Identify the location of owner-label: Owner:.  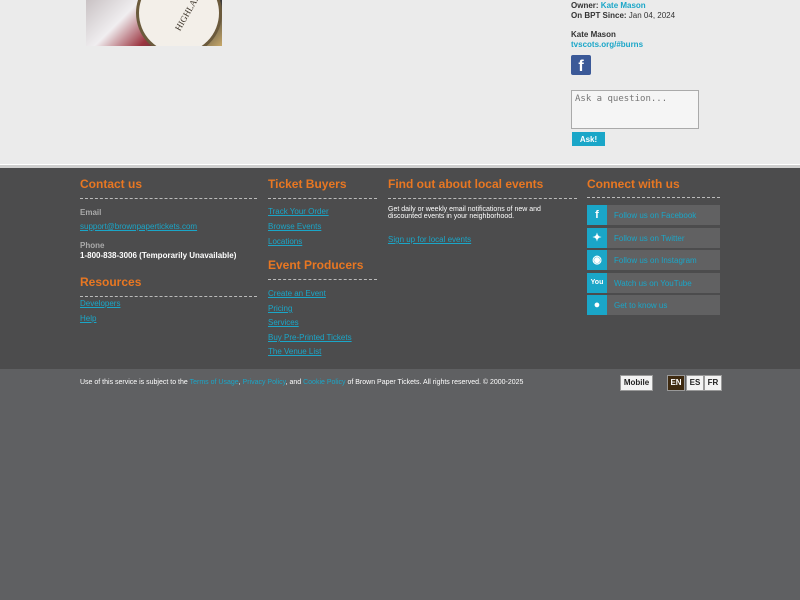
(585, 5).